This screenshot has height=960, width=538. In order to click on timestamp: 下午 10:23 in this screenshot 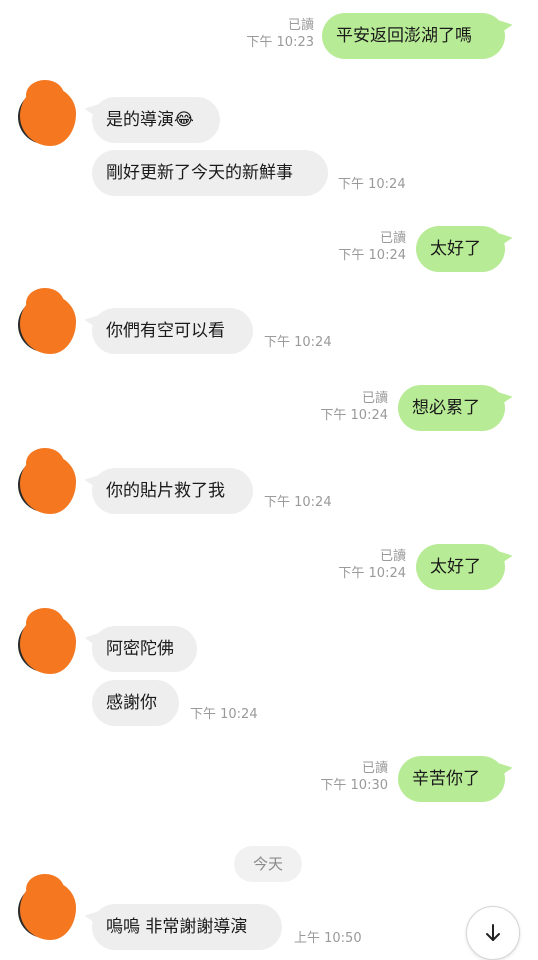, I will do `click(280, 42)`.